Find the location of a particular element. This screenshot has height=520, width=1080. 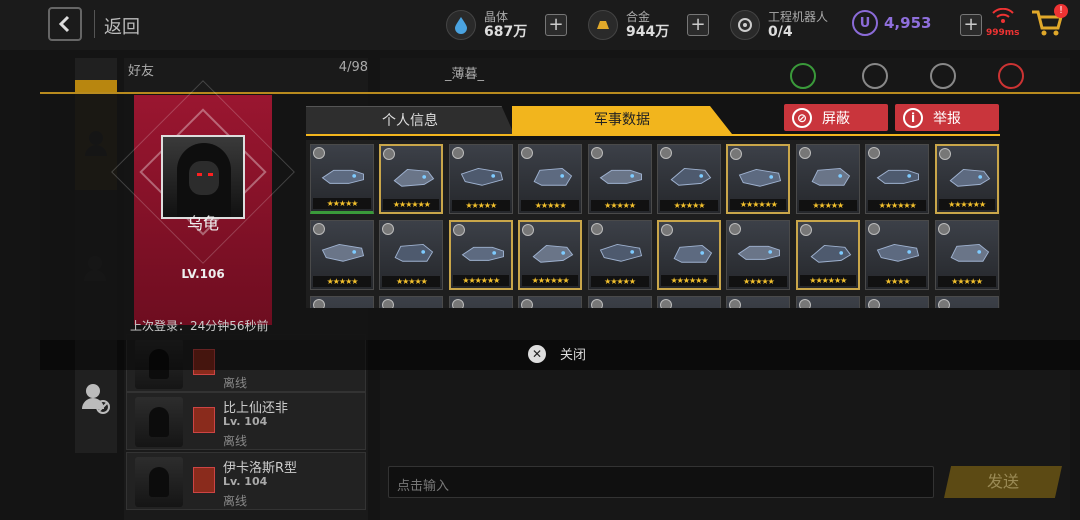

profile-card: 乌龟 LV.106 is located at coordinates (203, 202).